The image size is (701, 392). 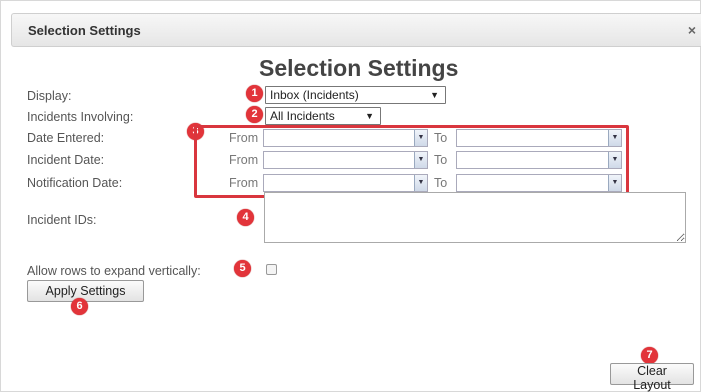 What do you see at coordinates (62, 220) in the screenshot?
I see `incident-ids-label: Incident IDs:` at bounding box center [62, 220].